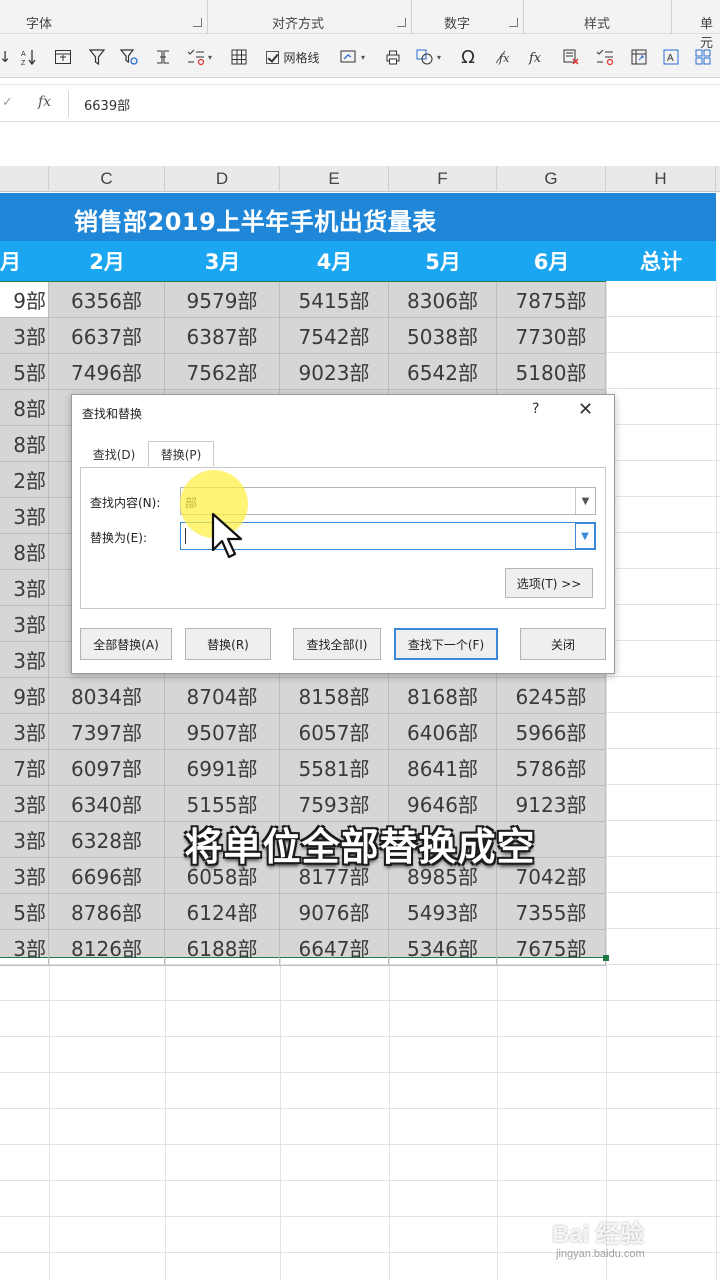  What do you see at coordinates (352, 57) in the screenshot?
I see `chart-icon: ▾` at bounding box center [352, 57].